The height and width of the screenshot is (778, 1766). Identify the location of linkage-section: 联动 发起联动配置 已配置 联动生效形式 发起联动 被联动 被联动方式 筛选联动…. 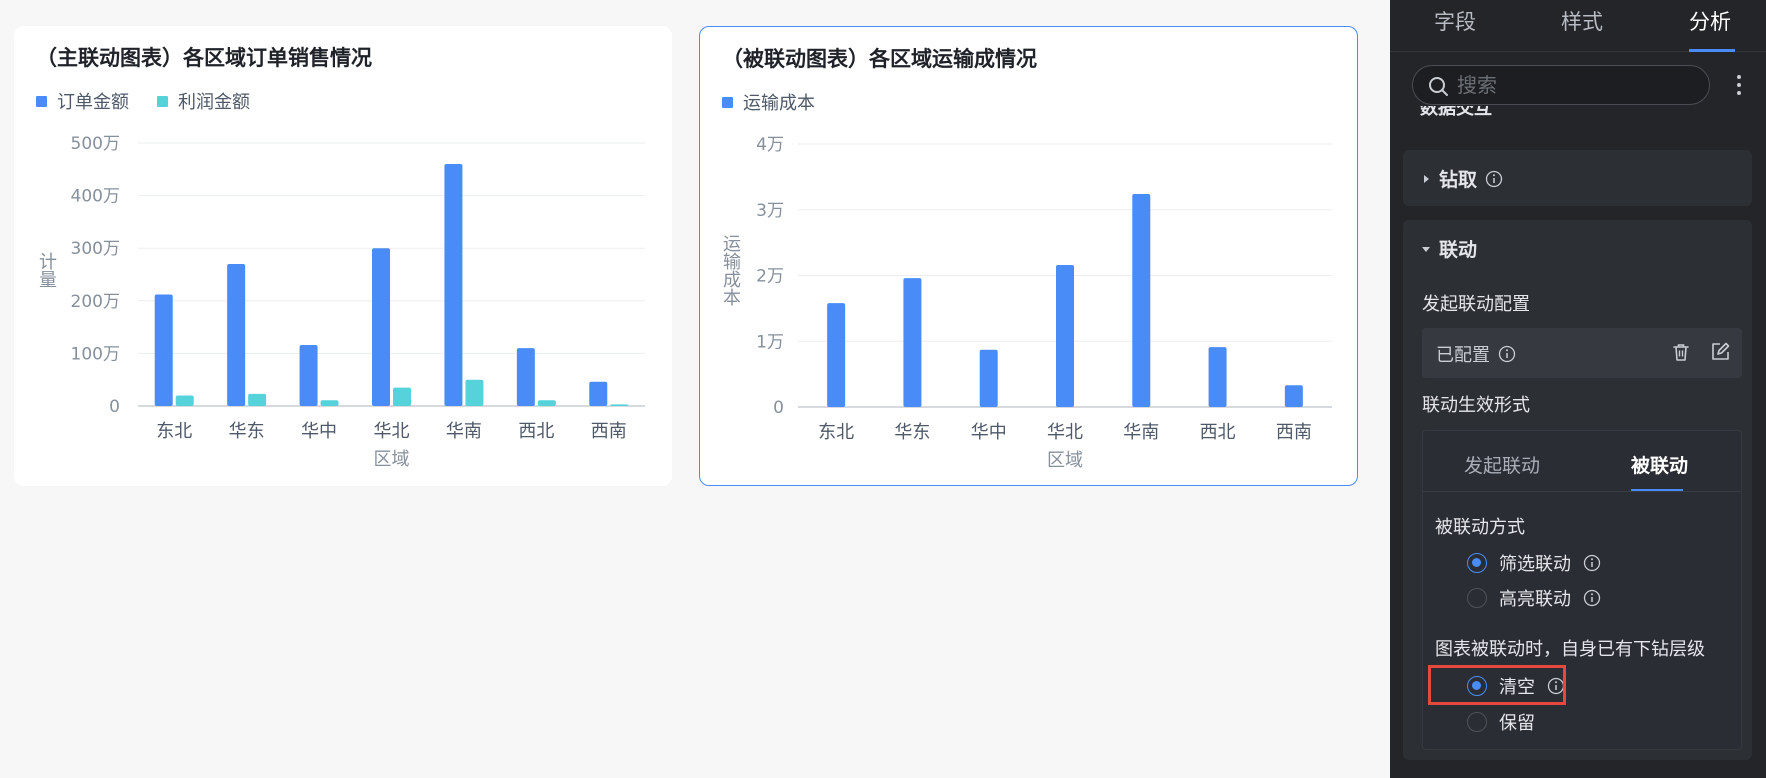
(1577, 490).